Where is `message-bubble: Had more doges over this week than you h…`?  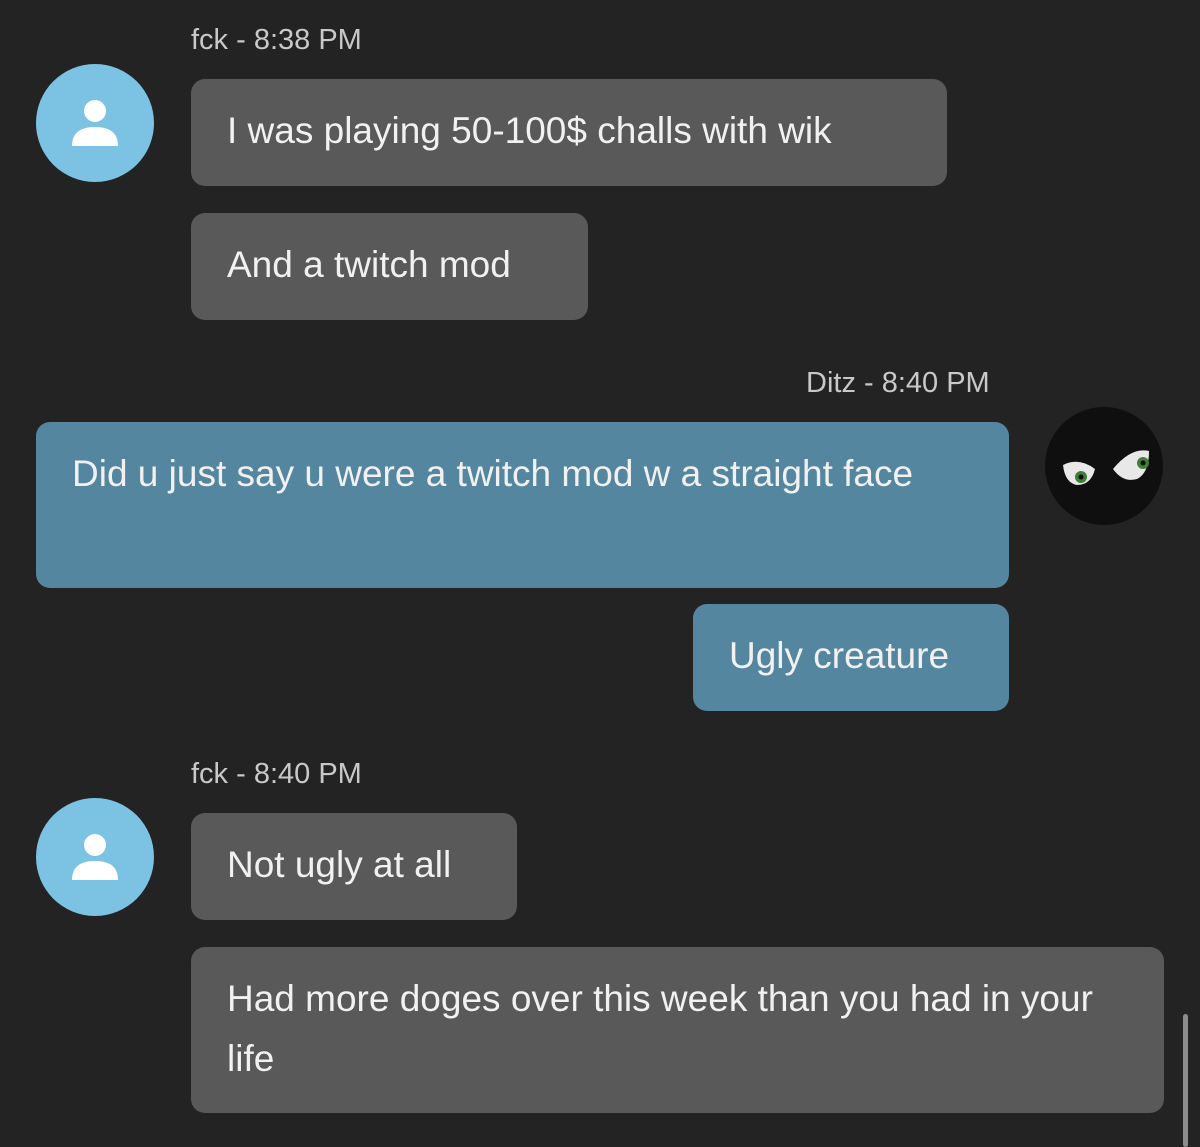
message-bubble: Had more doges over this week than you h… is located at coordinates (677, 1030).